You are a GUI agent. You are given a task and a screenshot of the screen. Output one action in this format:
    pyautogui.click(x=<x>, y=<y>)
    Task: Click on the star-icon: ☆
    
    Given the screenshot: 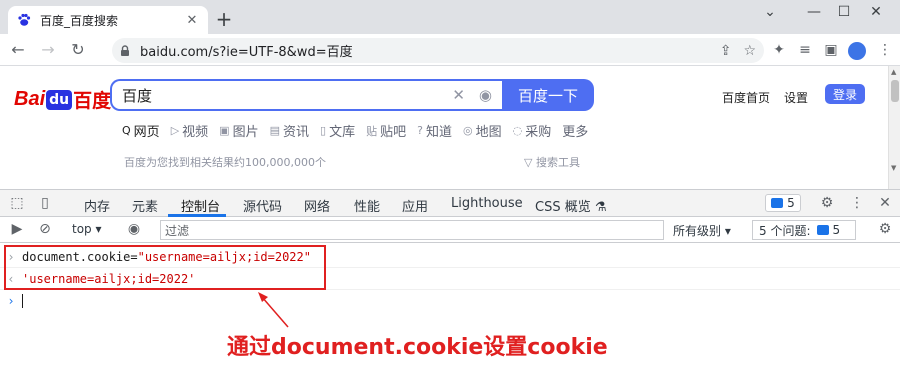 What is the action you would take?
    pyautogui.click(x=749, y=51)
    